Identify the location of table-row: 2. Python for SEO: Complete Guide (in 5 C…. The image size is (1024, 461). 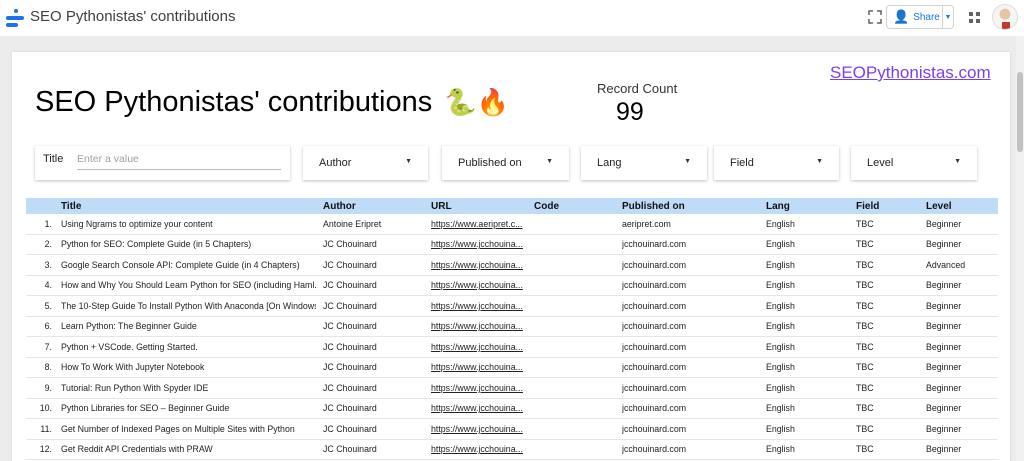
(512, 245).